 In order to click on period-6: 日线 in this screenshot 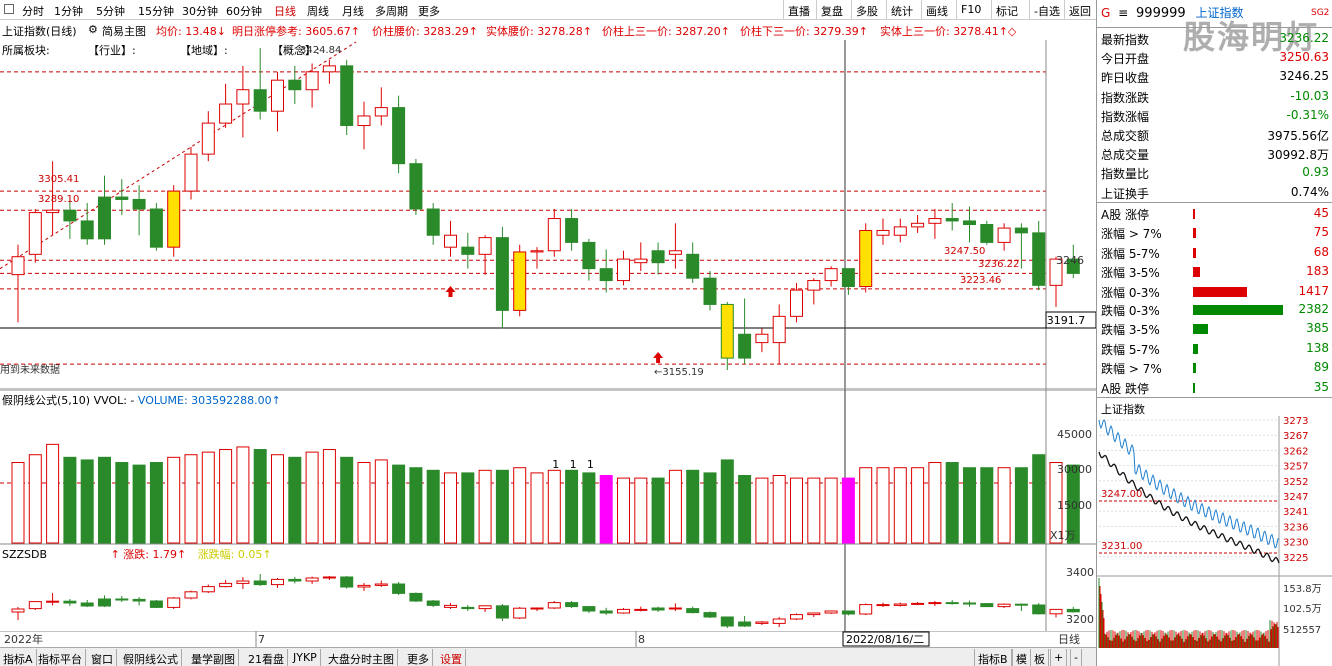, I will do `click(285, 11)`.